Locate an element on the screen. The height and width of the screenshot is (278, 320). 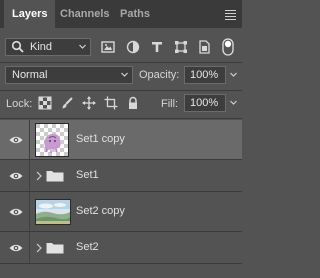
layer-row-set1-copy: Set1 copy is located at coordinates (121, 140).